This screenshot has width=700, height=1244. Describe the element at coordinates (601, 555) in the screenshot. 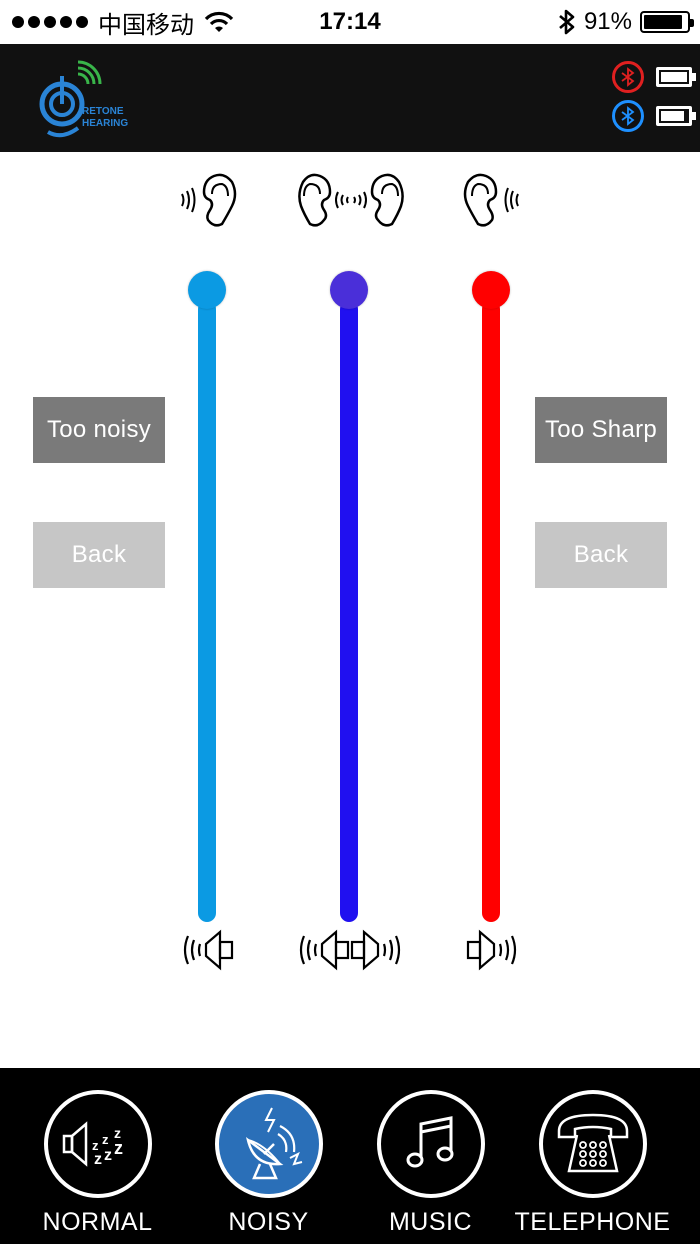

I see `back-right-button: Back` at that location.